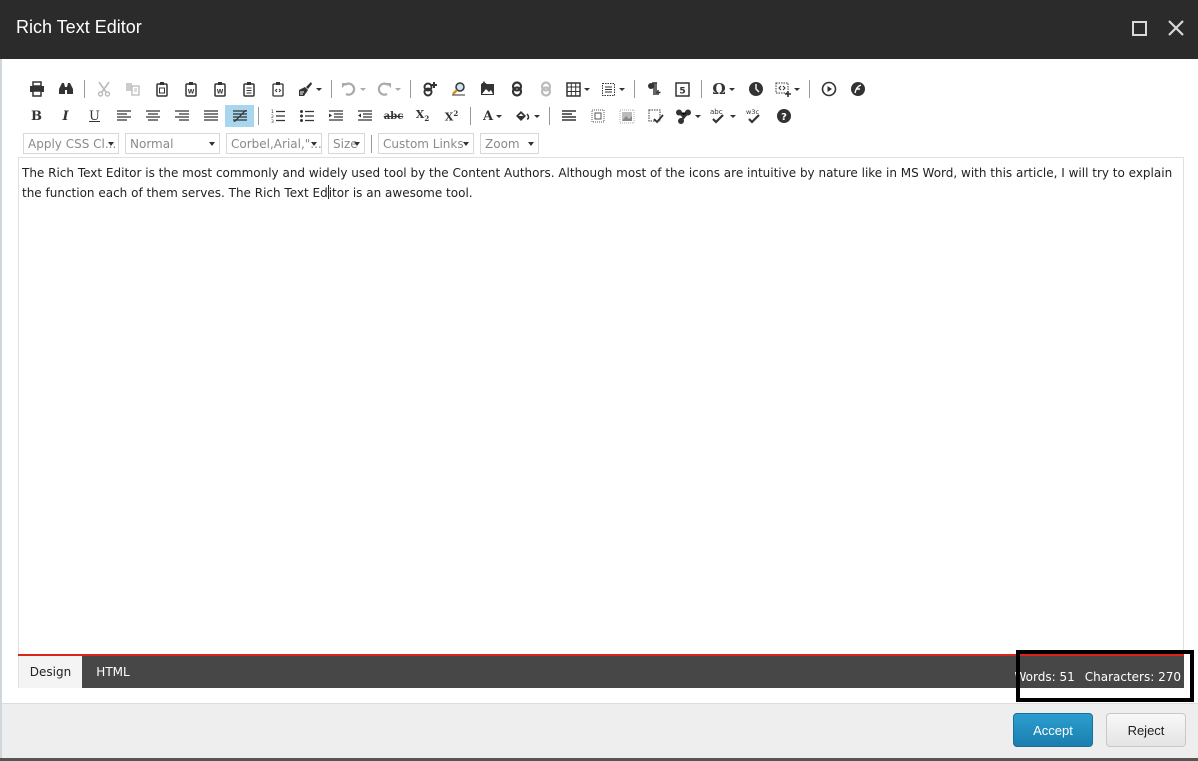 This screenshot has width=1198, height=761. What do you see at coordinates (626, 116) in the screenshot?
I see `image-map-button` at bounding box center [626, 116].